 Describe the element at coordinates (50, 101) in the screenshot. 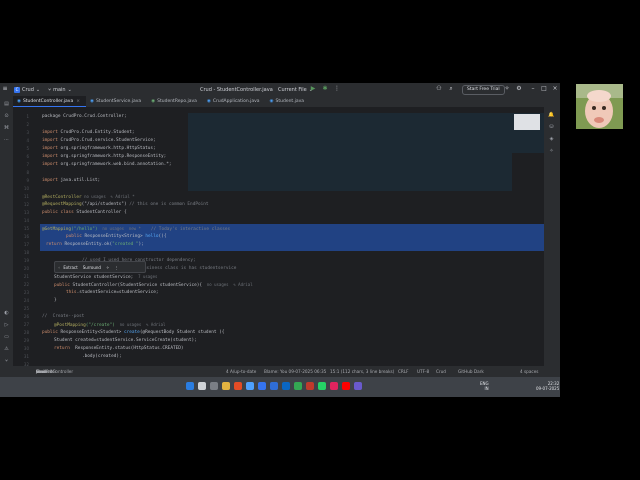

I see `tab-studentcontroller: ◉ StudentController.java ×` at that location.